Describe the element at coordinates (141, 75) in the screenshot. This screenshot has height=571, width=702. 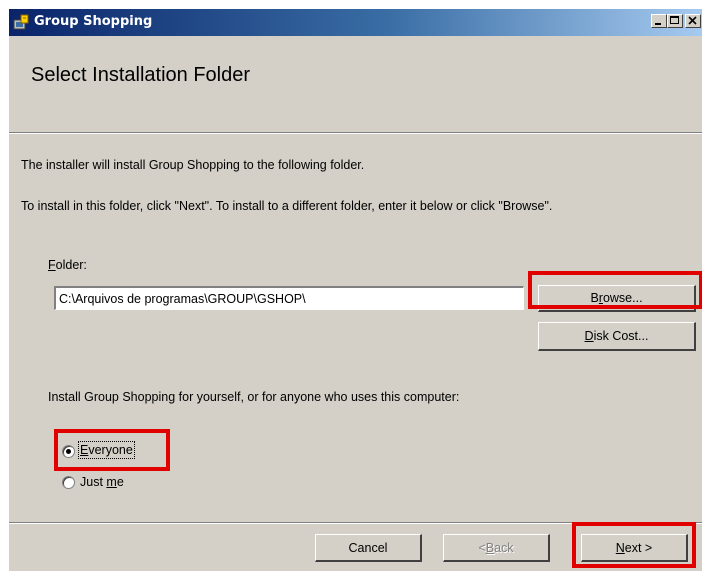
I see `page-title: Select Installation Folder` at that location.